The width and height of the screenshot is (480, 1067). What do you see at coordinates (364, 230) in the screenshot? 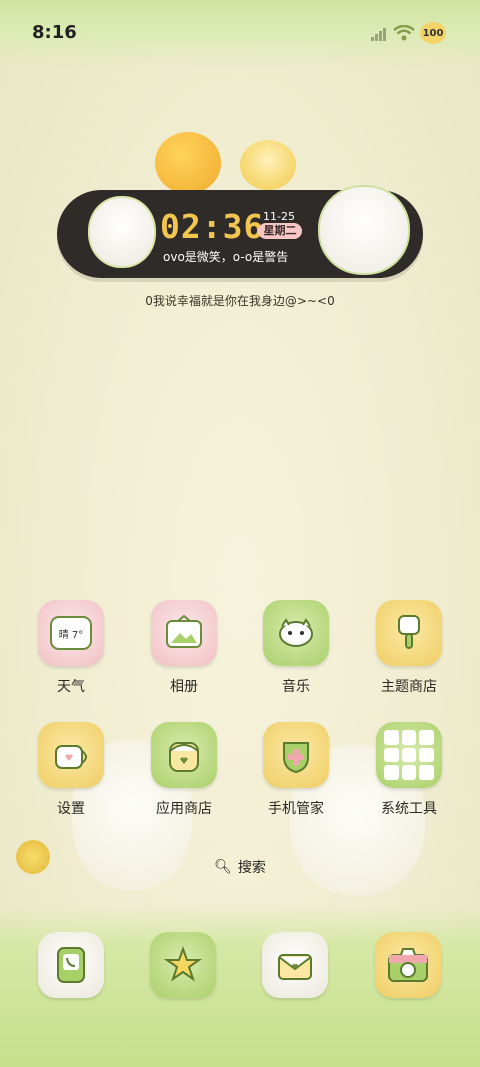
I see `cat-plush-right-icon` at bounding box center [364, 230].